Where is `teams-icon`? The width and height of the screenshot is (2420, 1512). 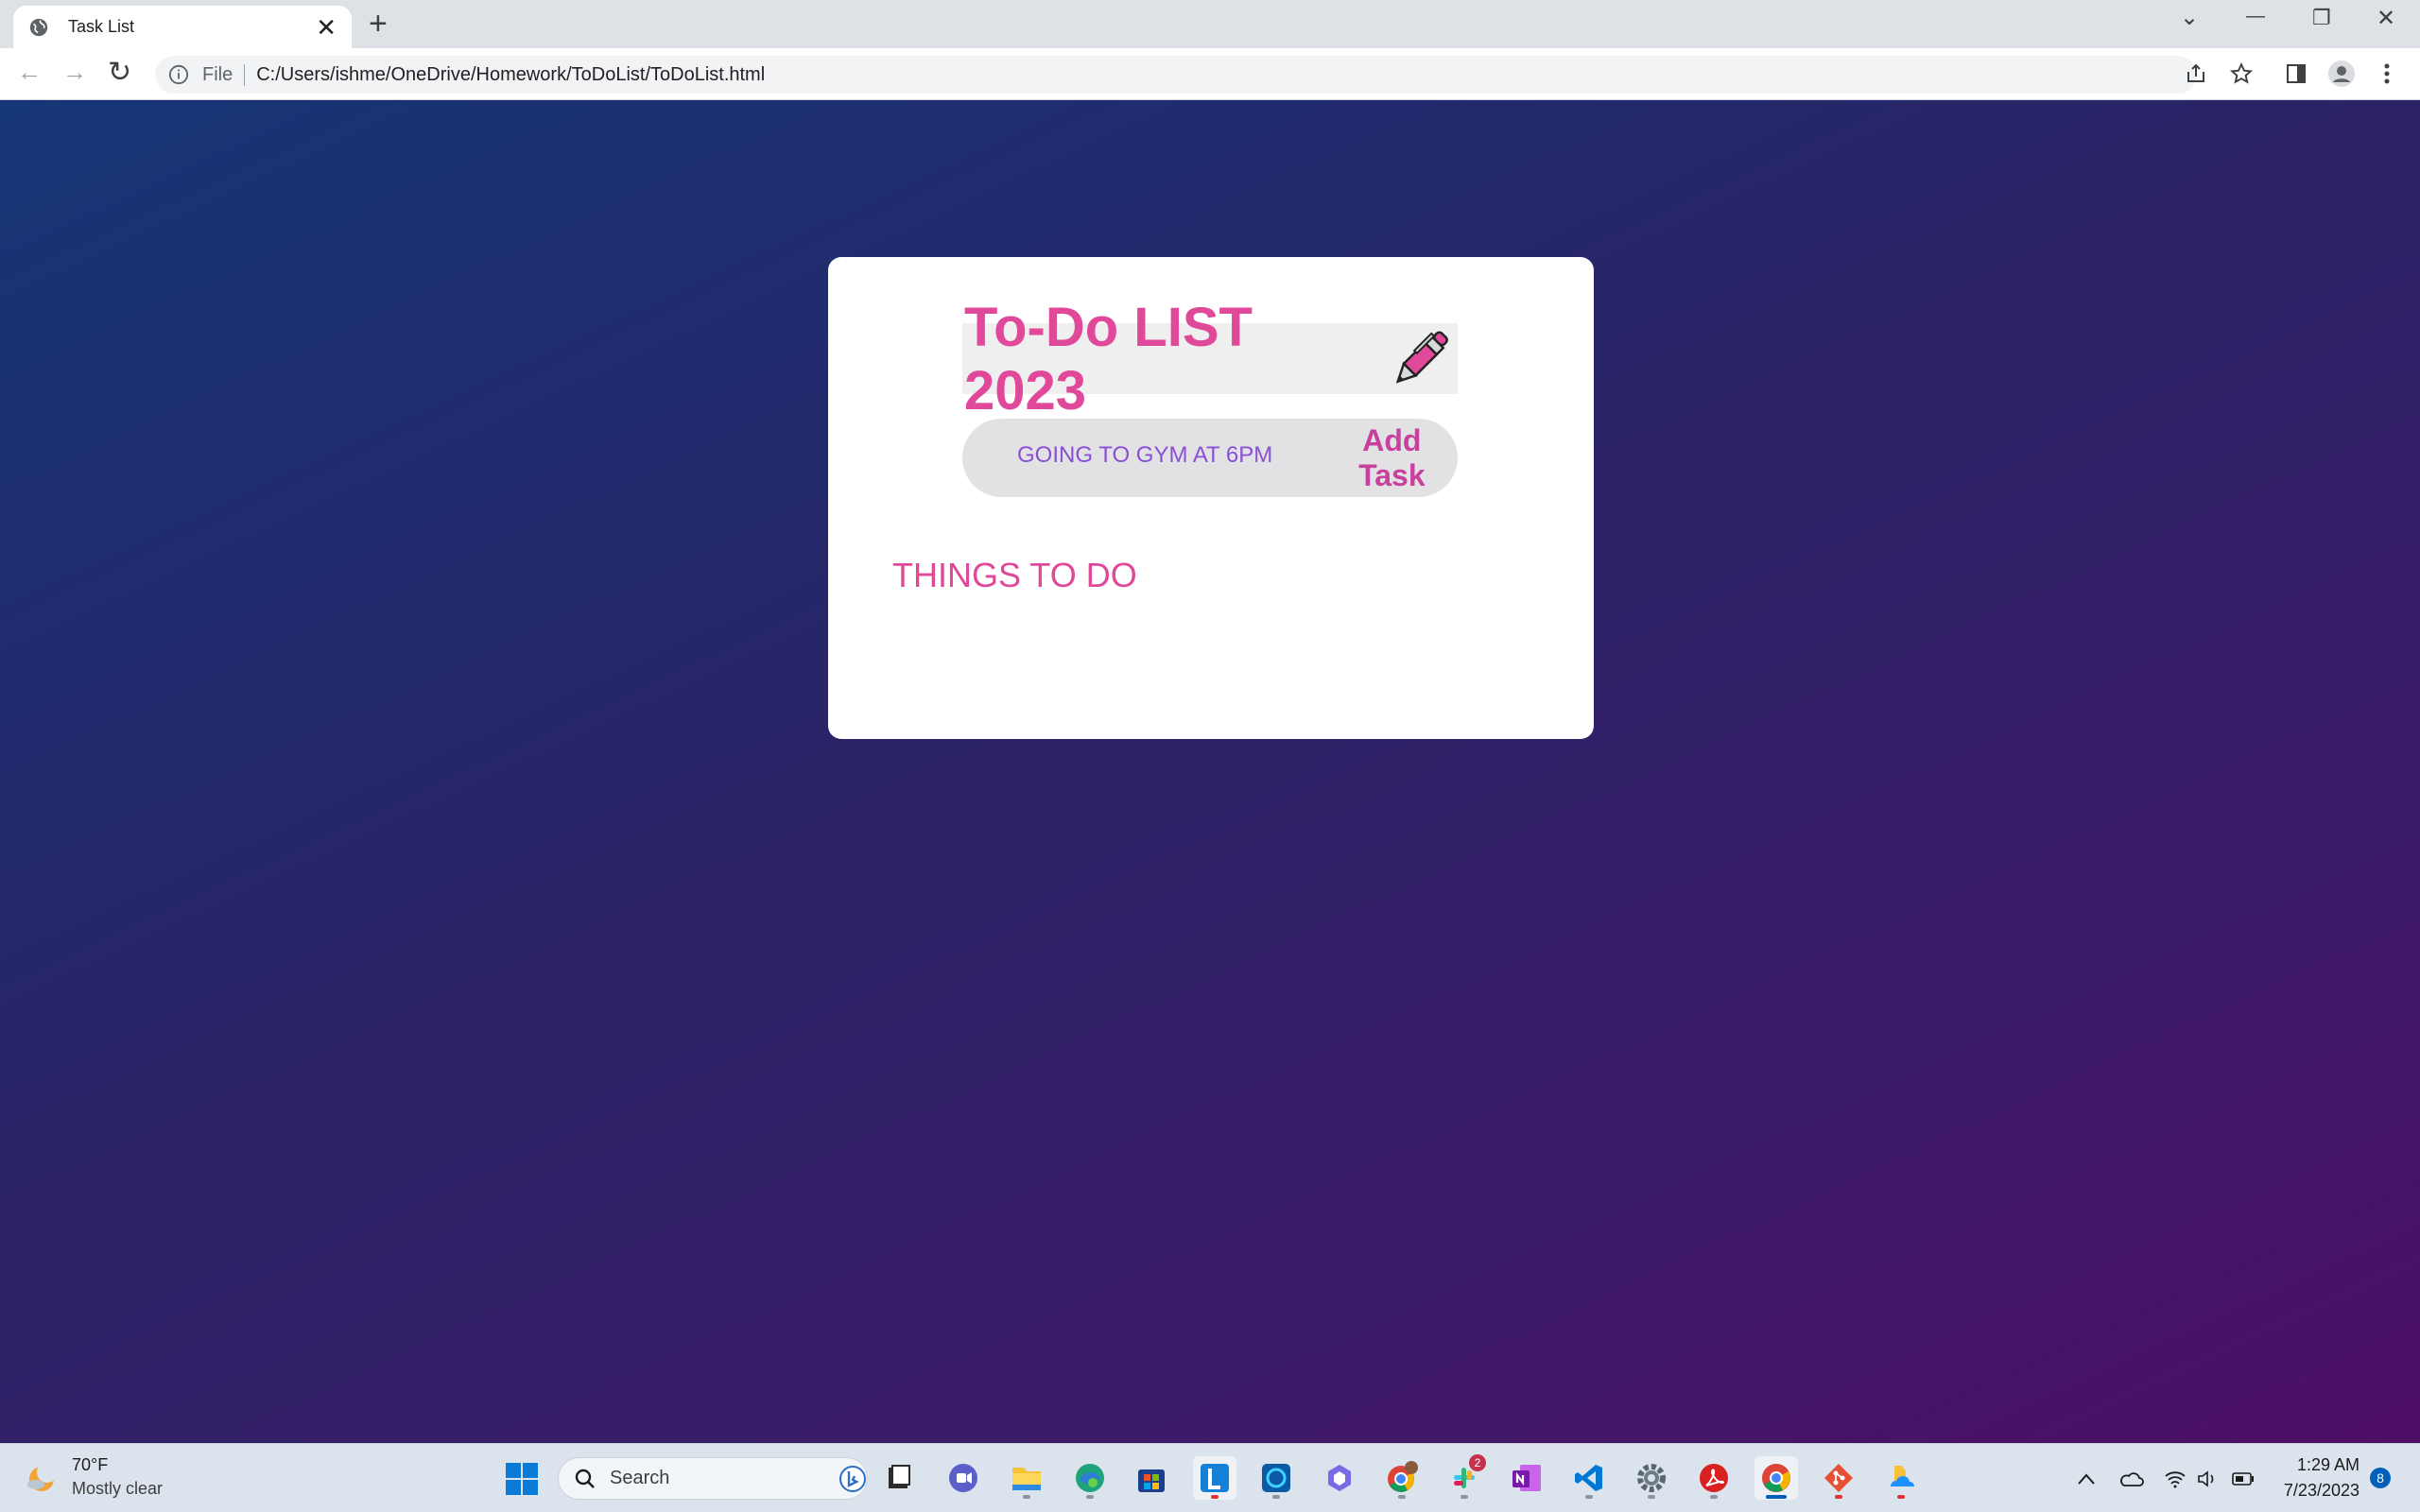
teams-icon is located at coordinates (963, 1478).